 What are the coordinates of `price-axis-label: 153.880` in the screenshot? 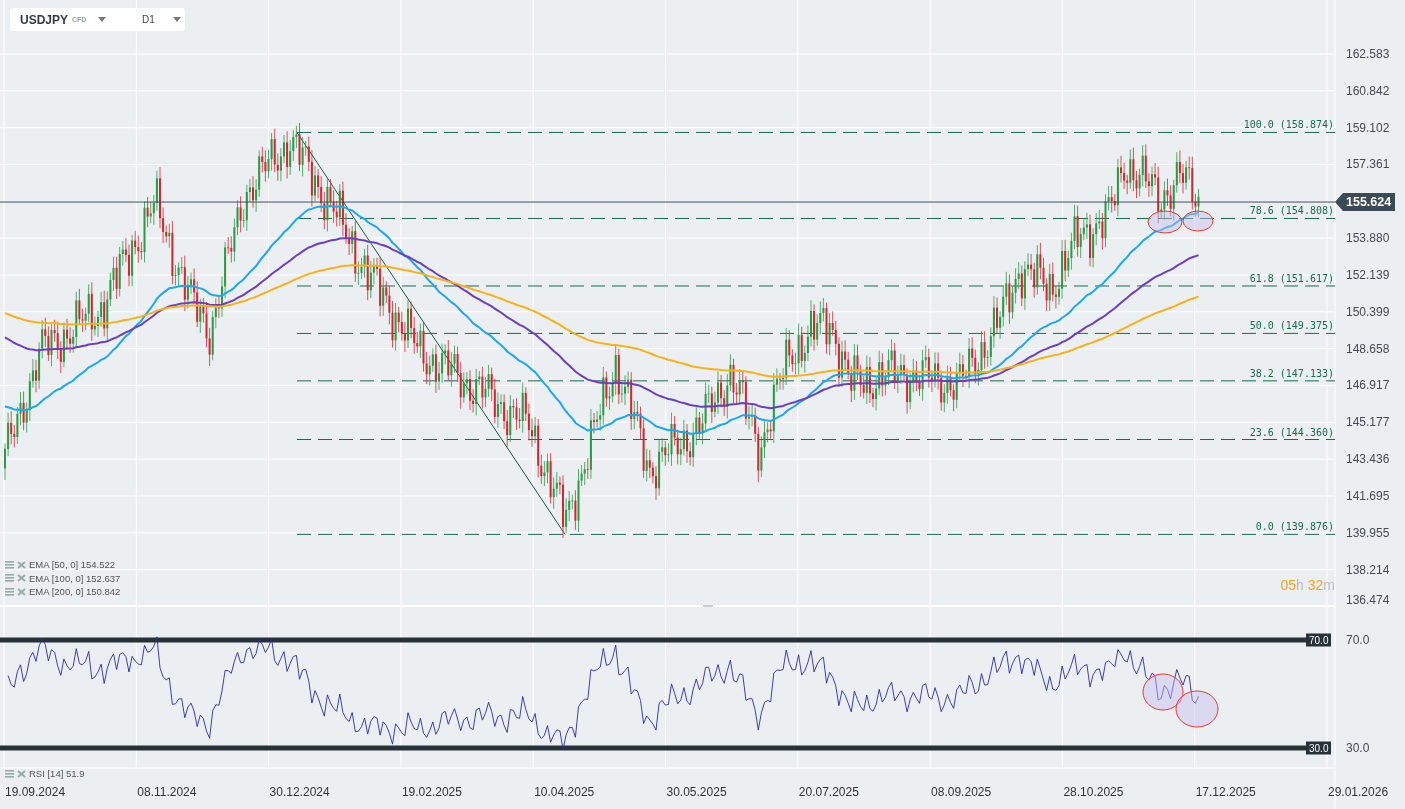 It's located at (1368, 238).